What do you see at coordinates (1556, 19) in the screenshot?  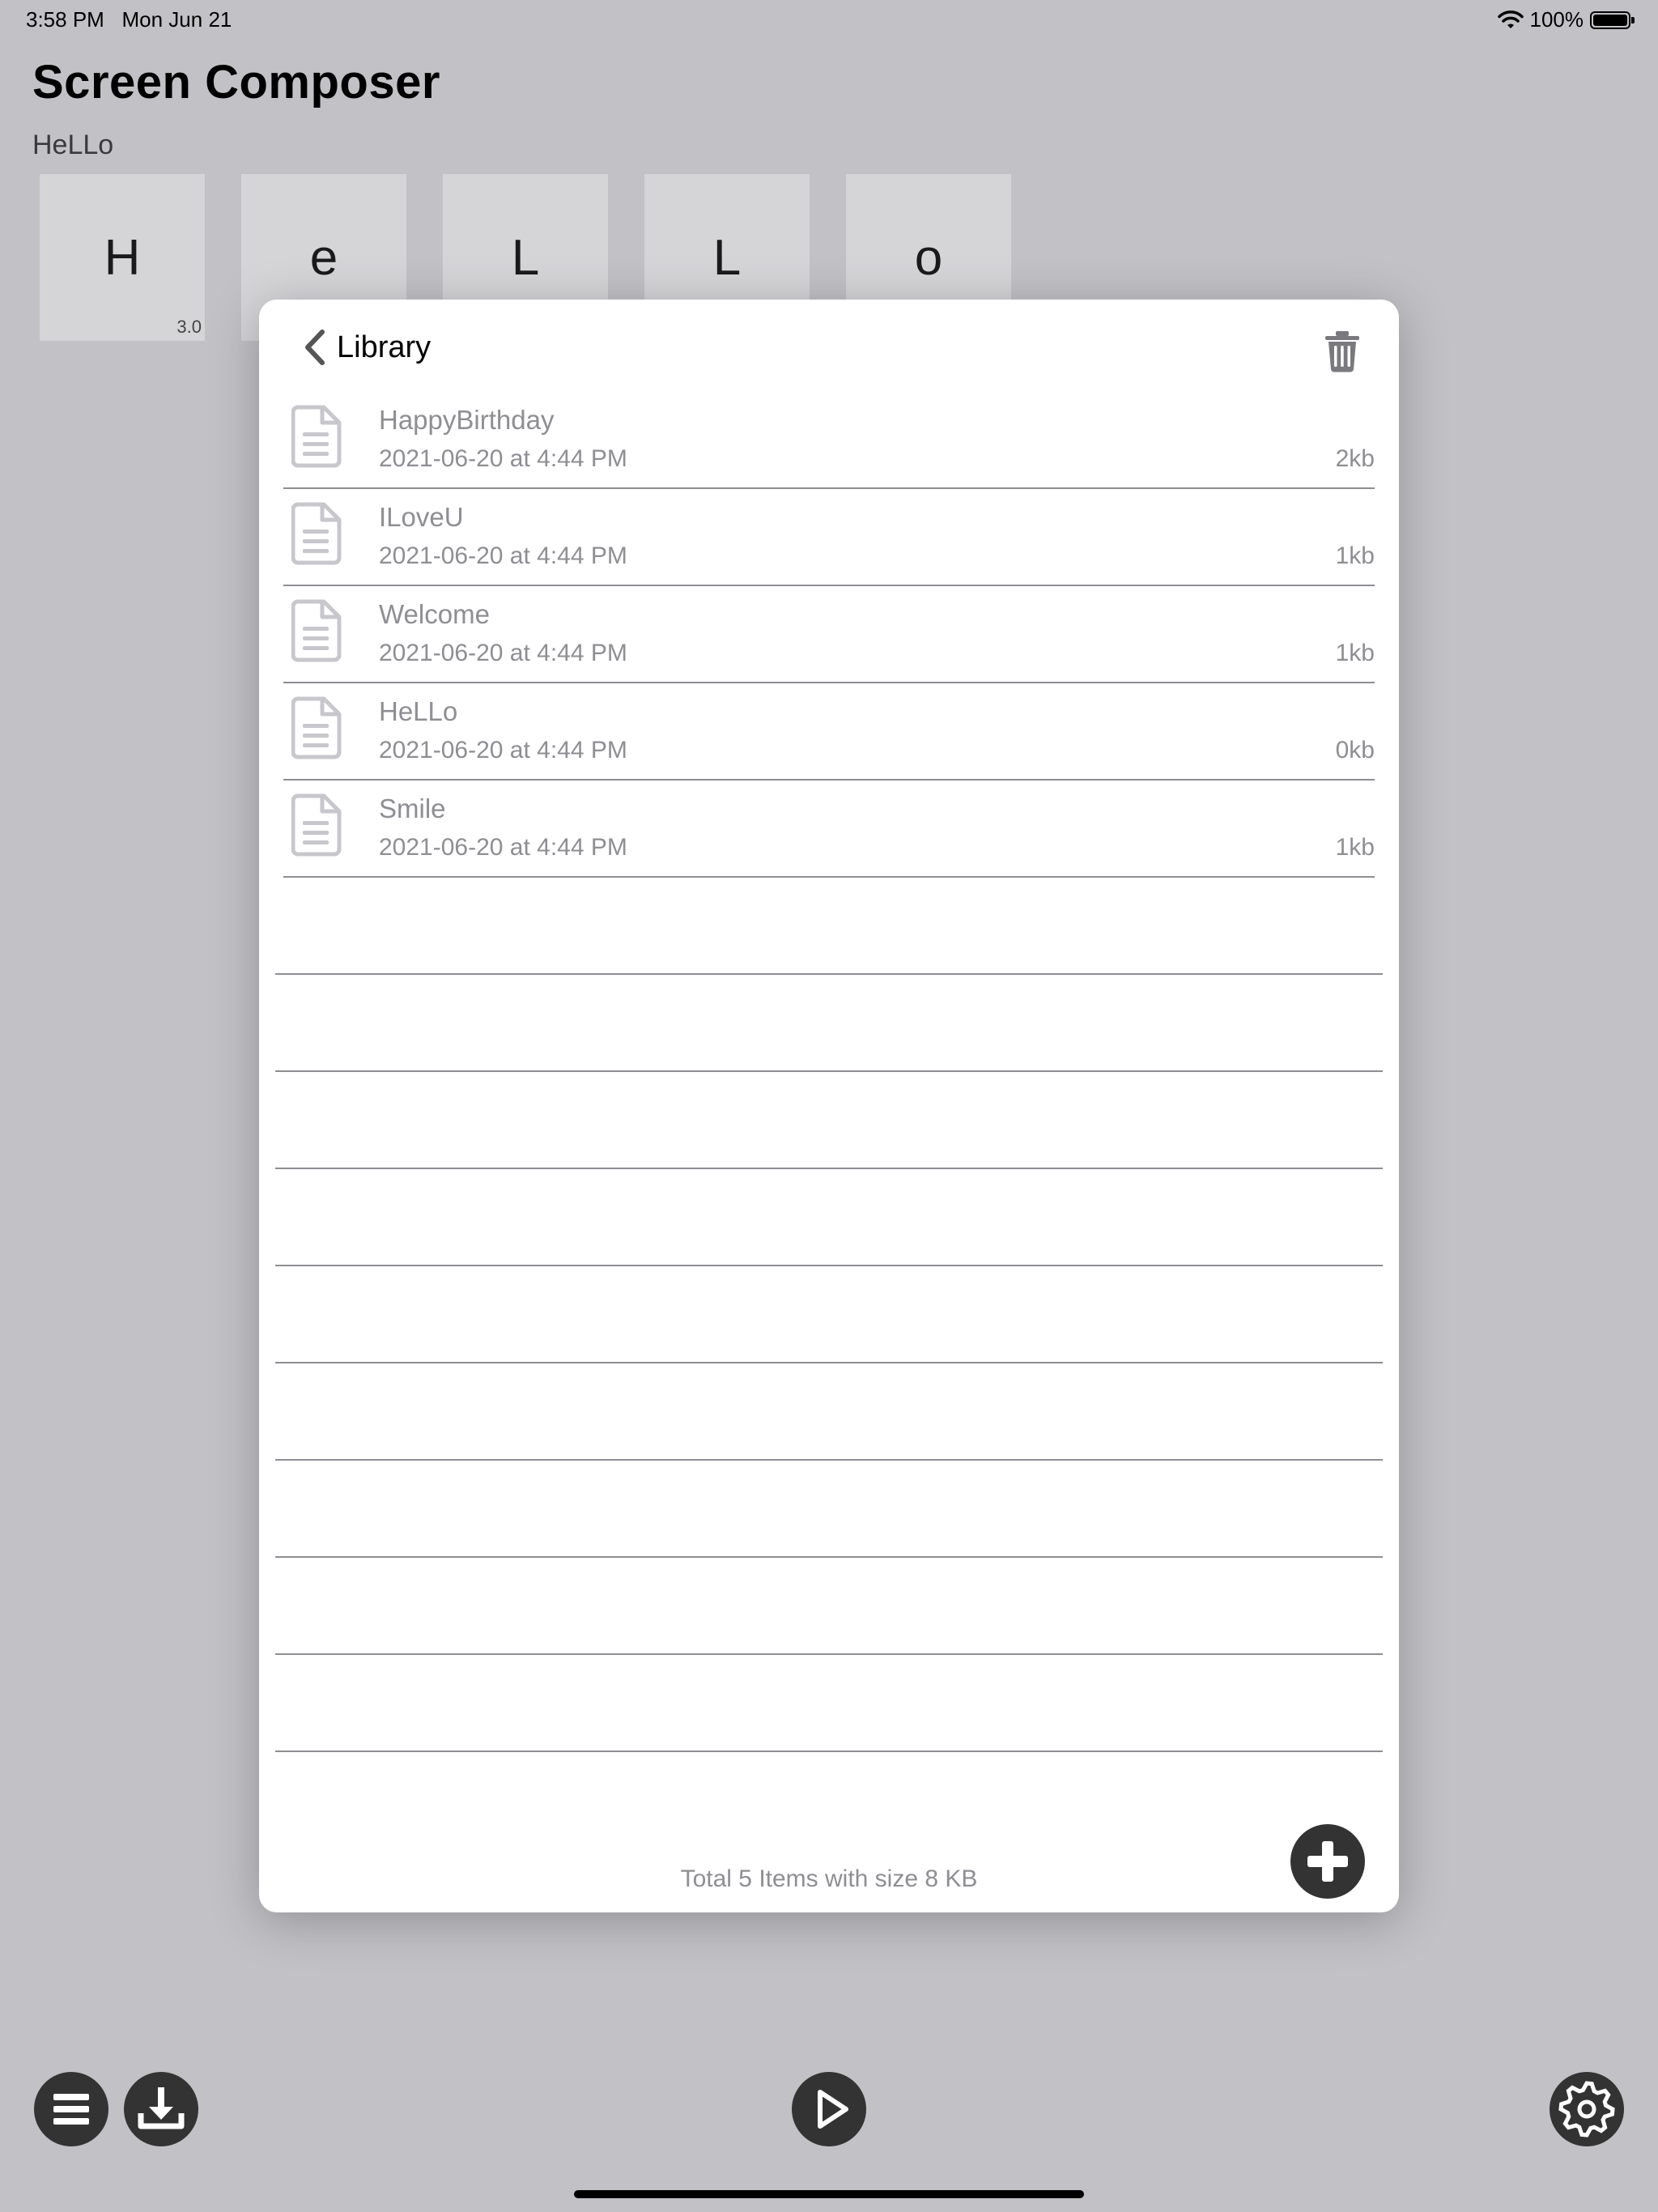 I see `battery-percent: 100%` at bounding box center [1556, 19].